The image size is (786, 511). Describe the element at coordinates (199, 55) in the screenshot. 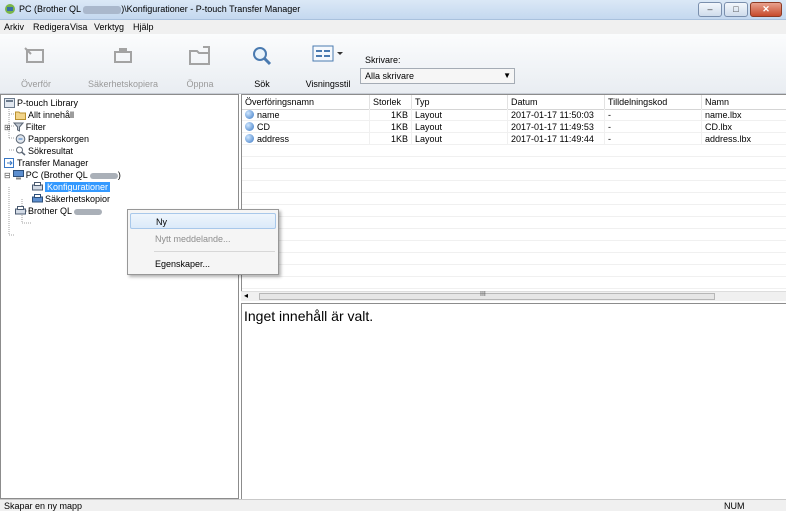

I see `open-icon` at that location.